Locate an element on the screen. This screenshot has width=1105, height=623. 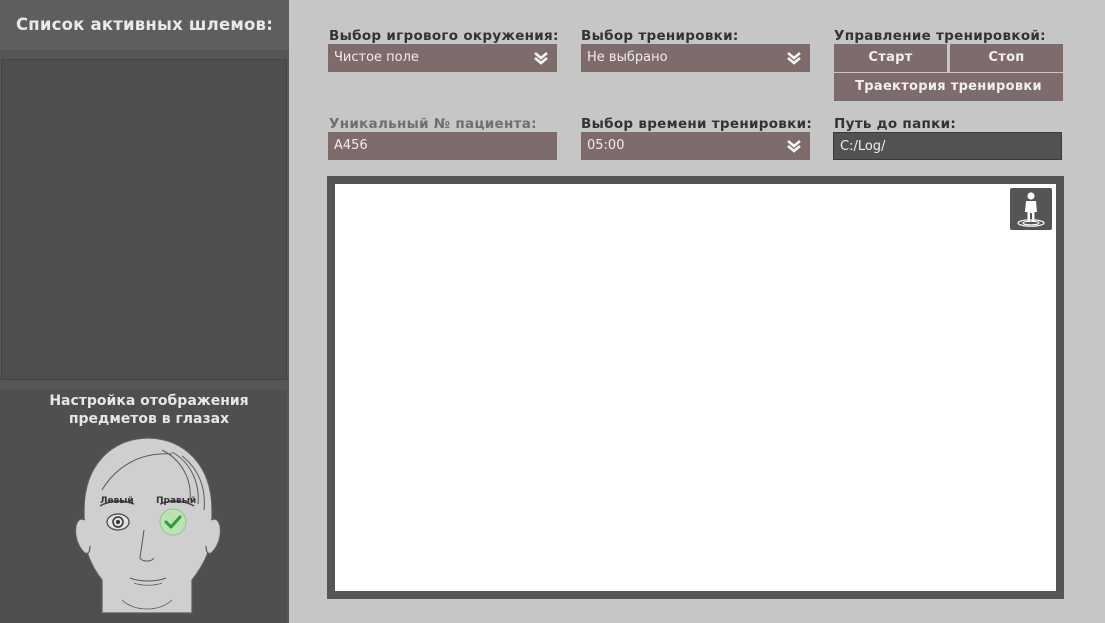
person-view-button is located at coordinates (1031, 209).